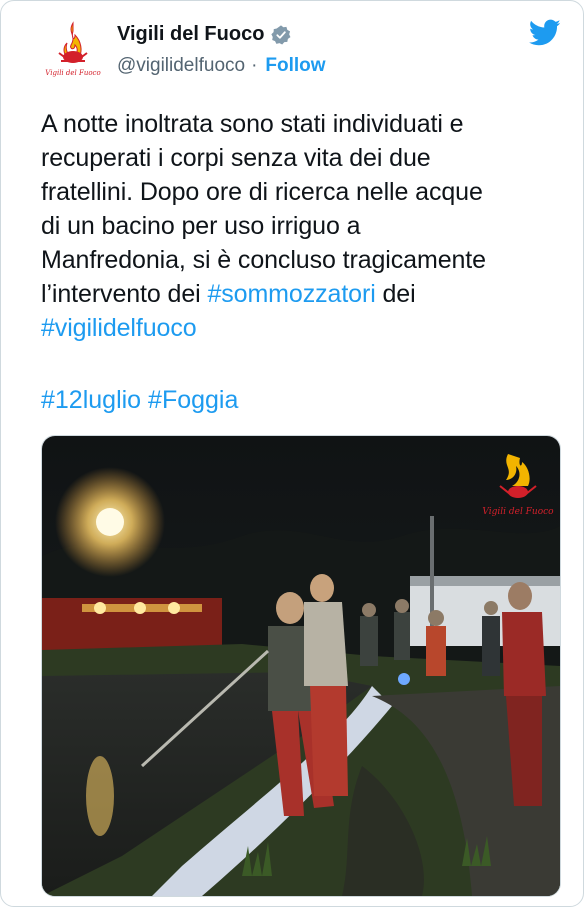  What do you see at coordinates (73, 51) in the screenshot?
I see `avatar: Vigili del Fuoco` at bounding box center [73, 51].